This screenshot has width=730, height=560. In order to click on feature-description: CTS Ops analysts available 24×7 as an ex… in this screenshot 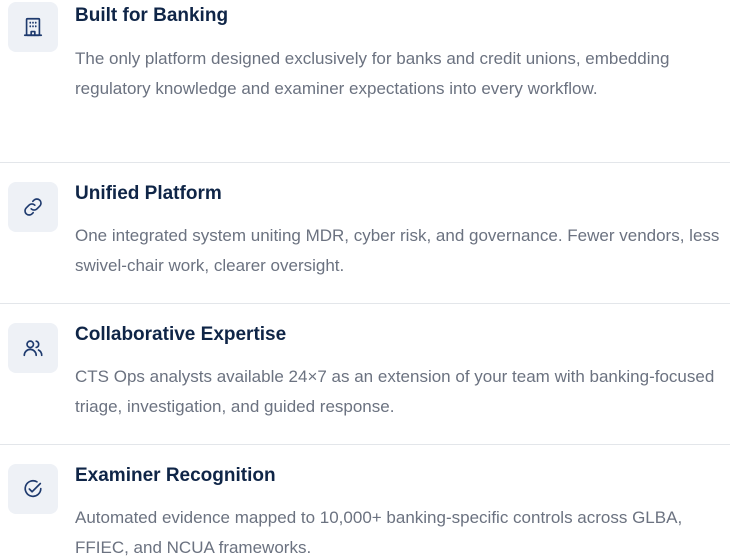, I will do `click(395, 391)`.